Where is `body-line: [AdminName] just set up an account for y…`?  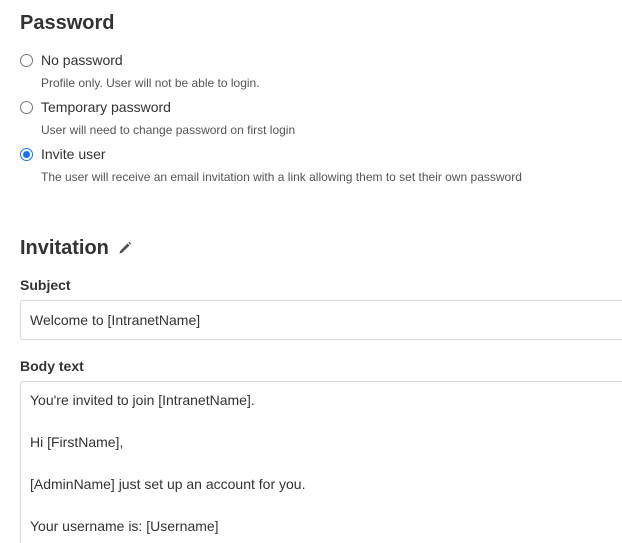
body-line: [AdminName] just set up an account for y… is located at coordinates (168, 484).